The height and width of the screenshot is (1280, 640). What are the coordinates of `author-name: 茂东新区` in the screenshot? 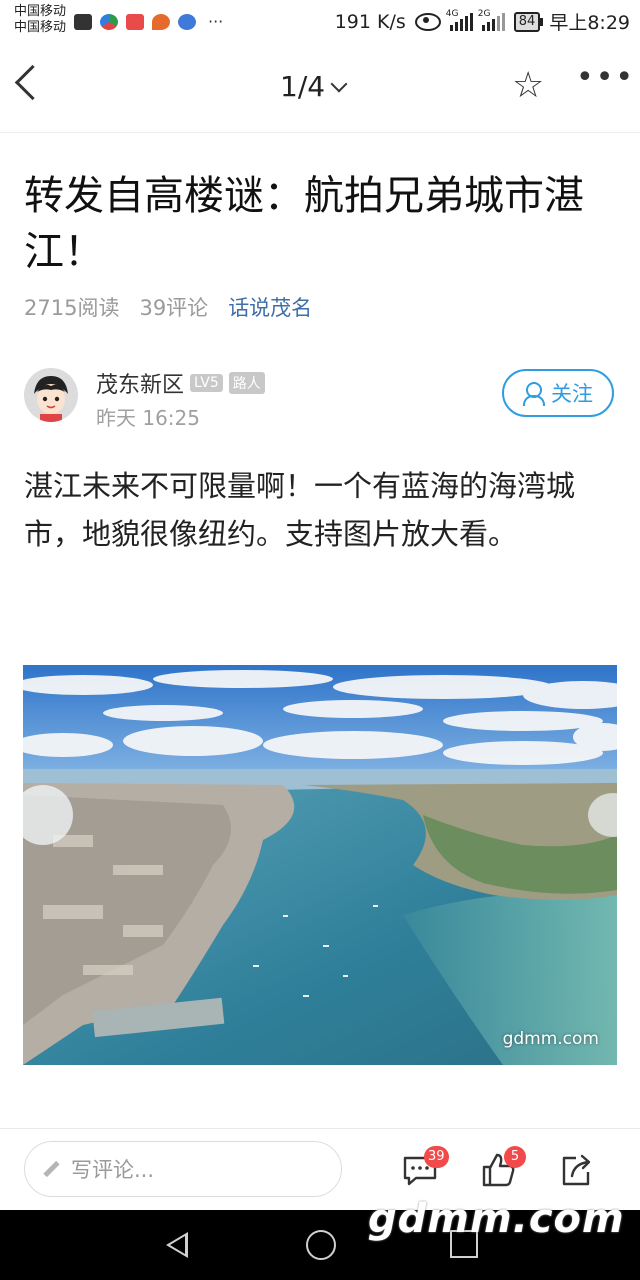 It's located at (140, 383).